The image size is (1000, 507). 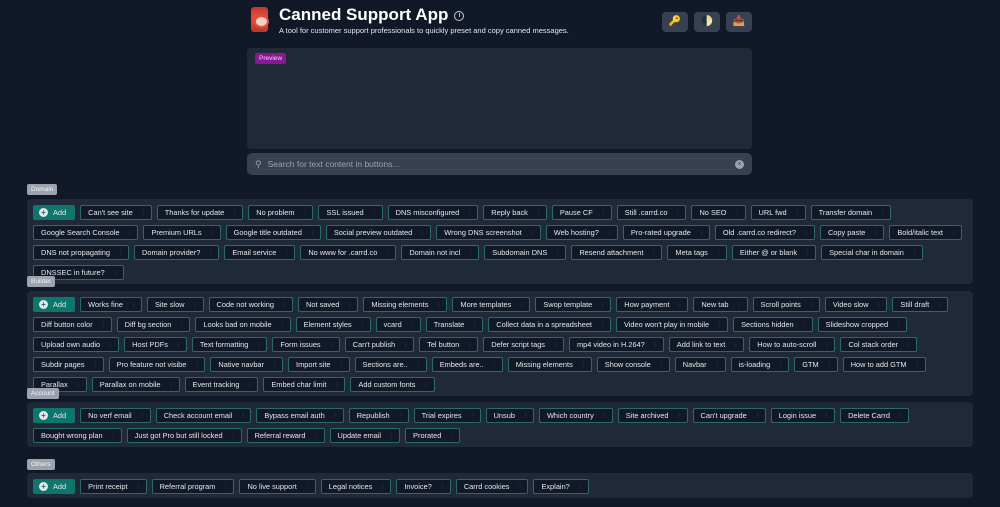 What do you see at coordinates (729, 415) in the screenshot?
I see `canned-message-button: Can't upgrade ⋮` at bounding box center [729, 415].